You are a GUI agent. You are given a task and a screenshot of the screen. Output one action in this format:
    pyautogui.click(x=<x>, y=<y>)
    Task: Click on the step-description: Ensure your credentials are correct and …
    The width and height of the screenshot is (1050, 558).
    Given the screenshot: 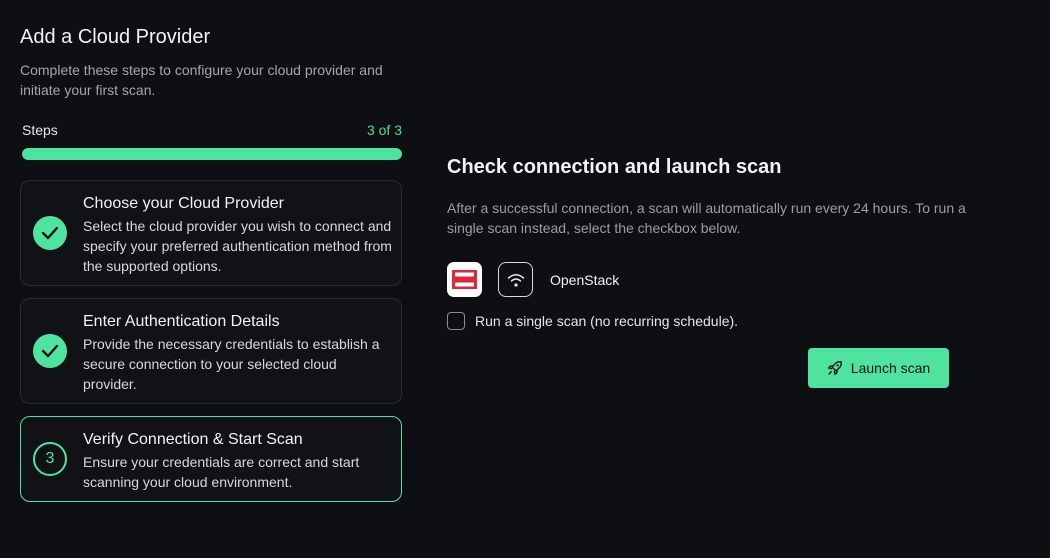 What is the action you would take?
    pyautogui.click(x=221, y=472)
    